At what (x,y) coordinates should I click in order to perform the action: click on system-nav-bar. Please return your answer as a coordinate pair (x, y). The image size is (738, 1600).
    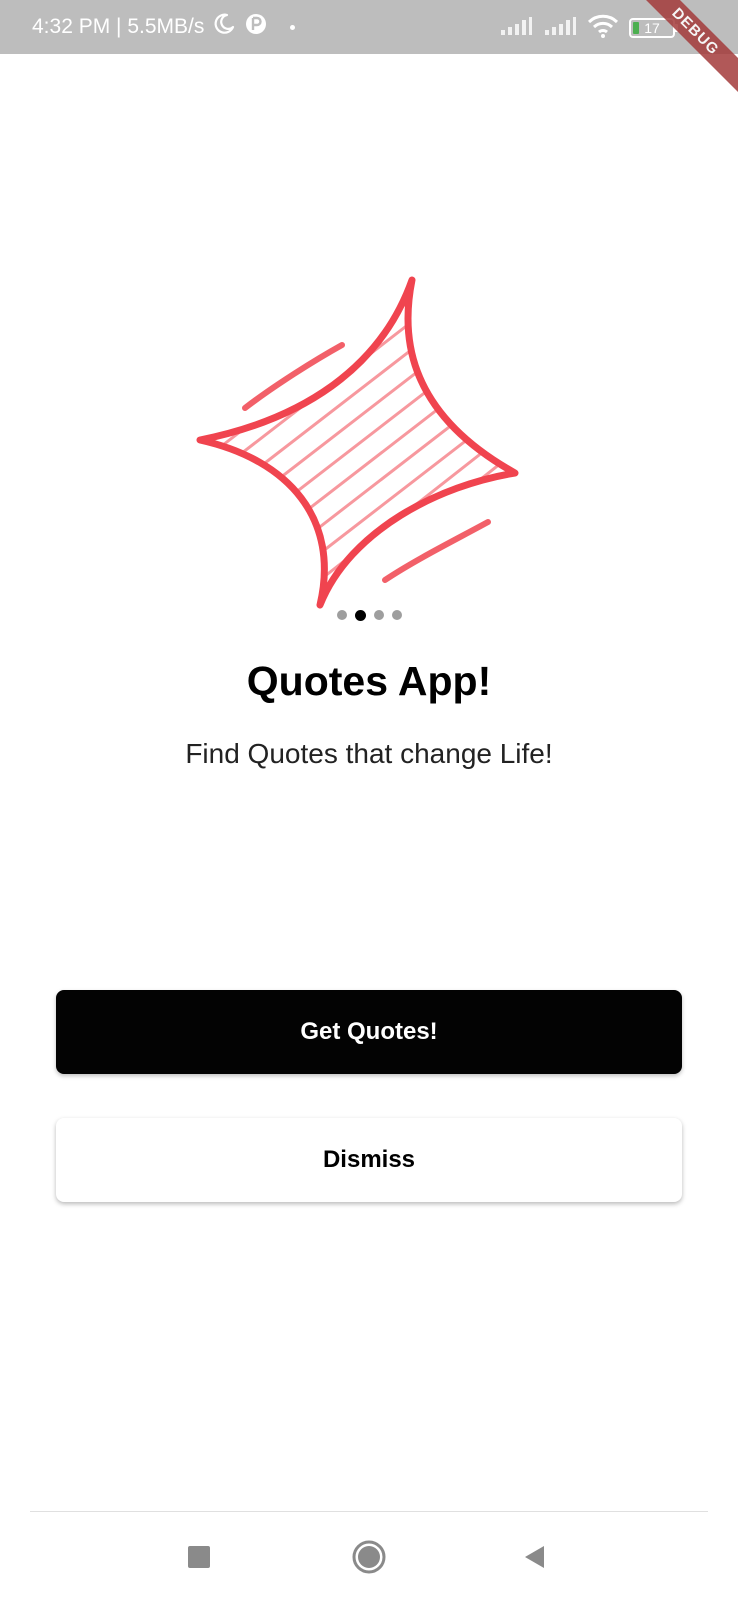
    Looking at the image, I should click on (369, 1556).